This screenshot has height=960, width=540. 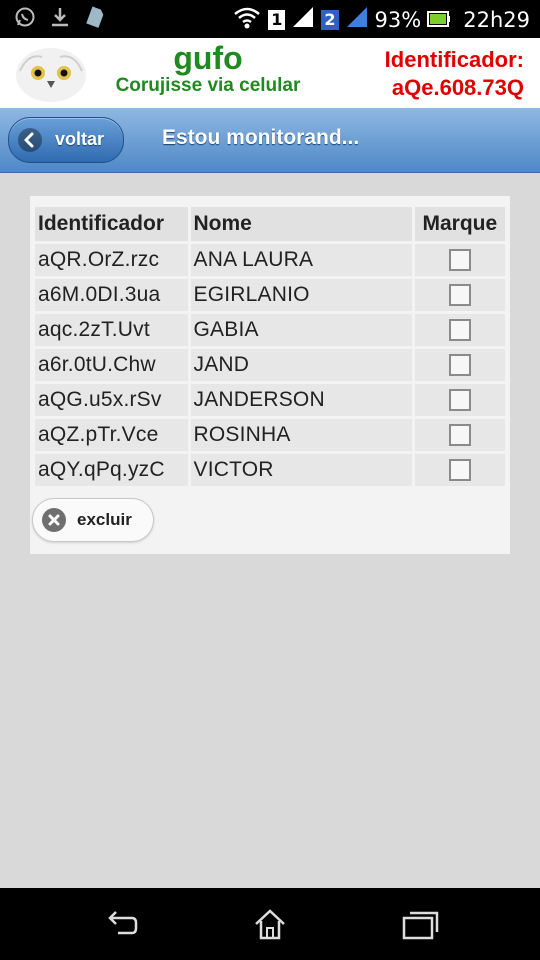 I want to click on brand-tagline: Corujisse via celular, so click(x=208, y=85).